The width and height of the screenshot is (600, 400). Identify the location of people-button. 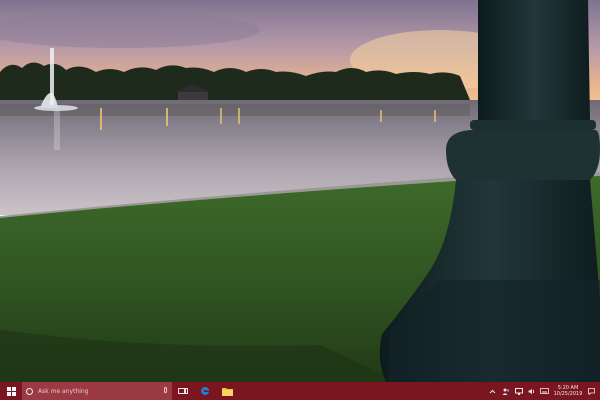
(505, 391).